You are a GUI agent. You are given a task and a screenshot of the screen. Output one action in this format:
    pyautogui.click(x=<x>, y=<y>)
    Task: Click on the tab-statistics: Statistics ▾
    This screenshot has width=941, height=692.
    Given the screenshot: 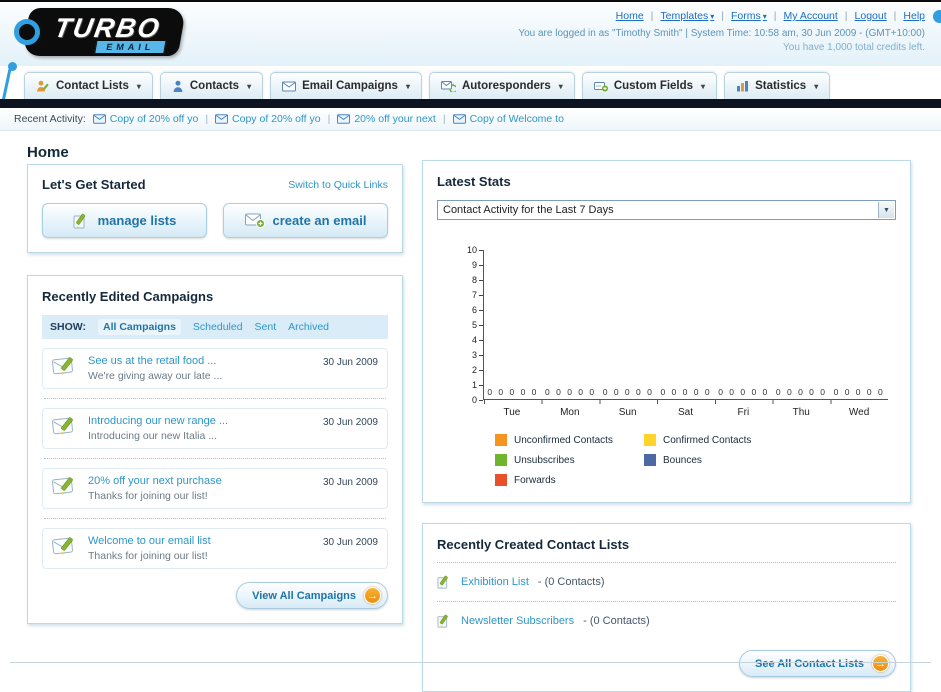 What is the action you would take?
    pyautogui.click(x=777, y=85)
    